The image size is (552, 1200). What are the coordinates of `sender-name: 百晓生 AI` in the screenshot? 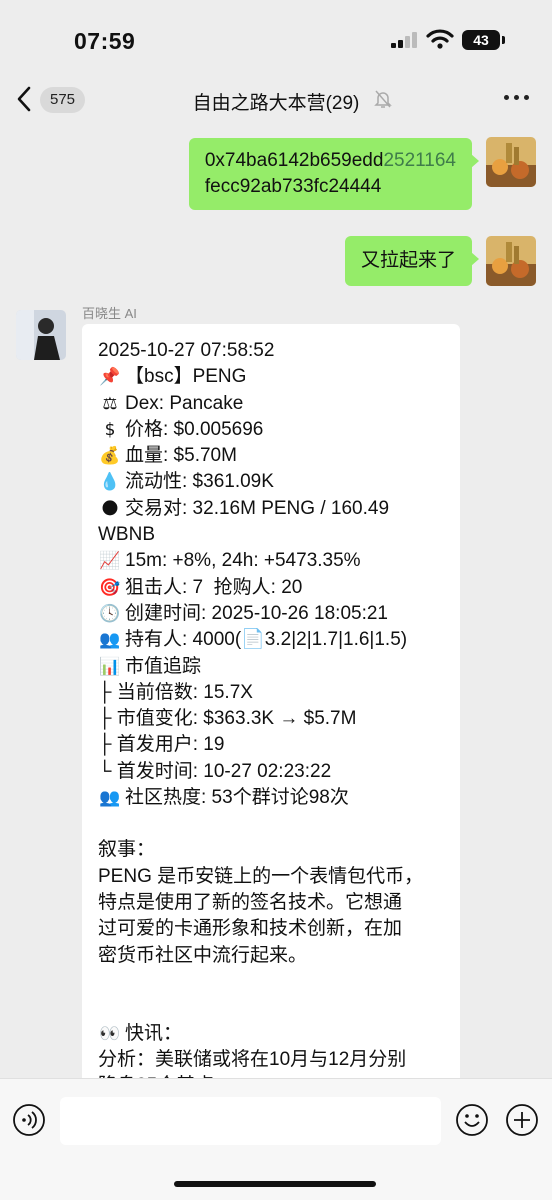 It's located at (109, 313).